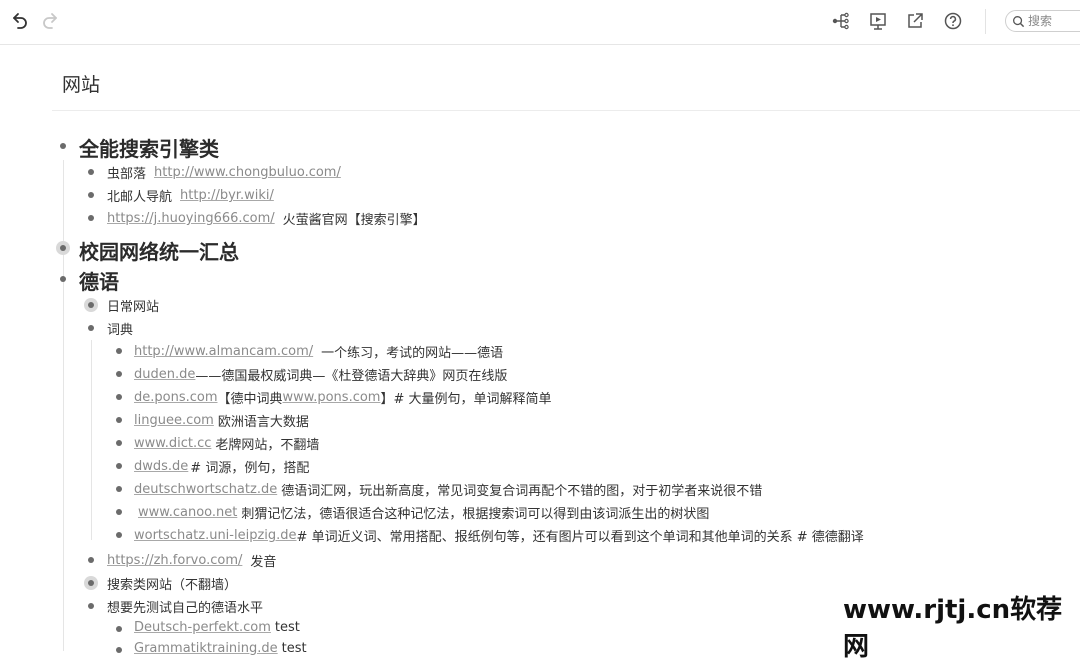  I want to click on dict-item: linguee.com 欧洲语言大数据, so click(221, 420).